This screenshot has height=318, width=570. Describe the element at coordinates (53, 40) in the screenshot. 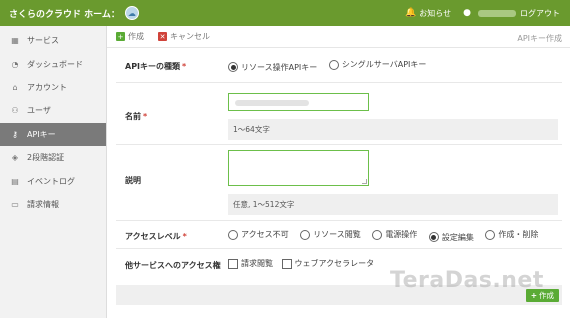

I see `sidebar-item-services: ▦ サービス` at that location.